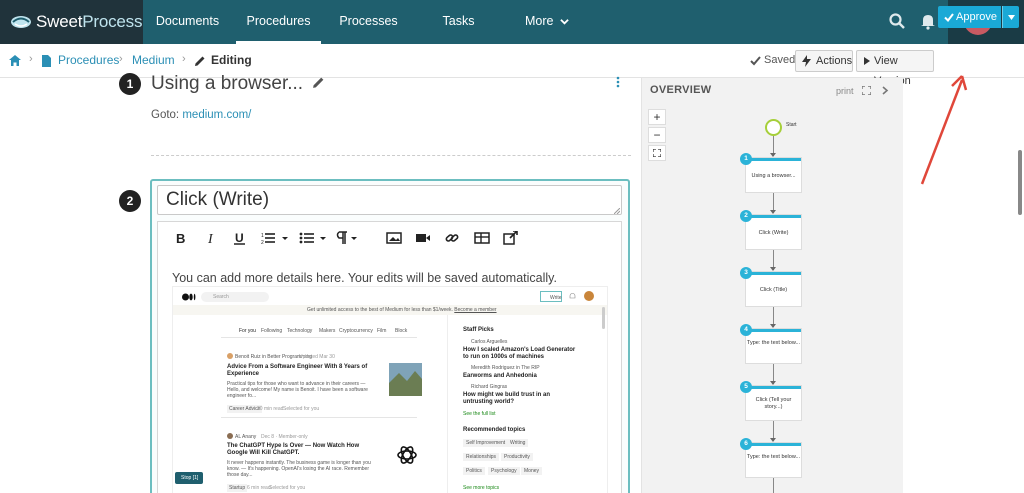 This screenshot has width=1024, height=493. Describe the element at coordinates (806, 61) in the screenshot. I see `bolt-icon` at that location.